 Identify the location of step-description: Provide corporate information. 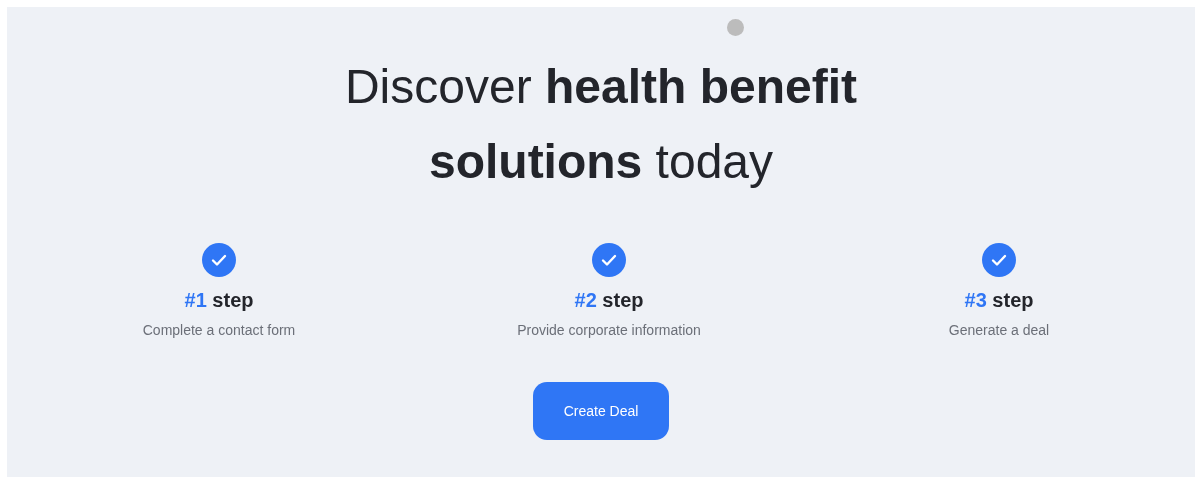
(609, 330).